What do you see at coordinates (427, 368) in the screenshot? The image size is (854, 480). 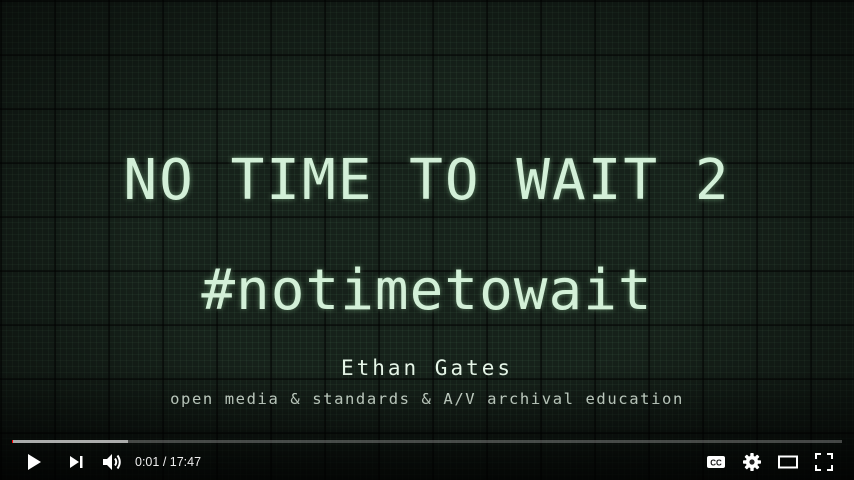 I see `video-presenter-name: Ethan Gates` at bounding box center [427, 368].